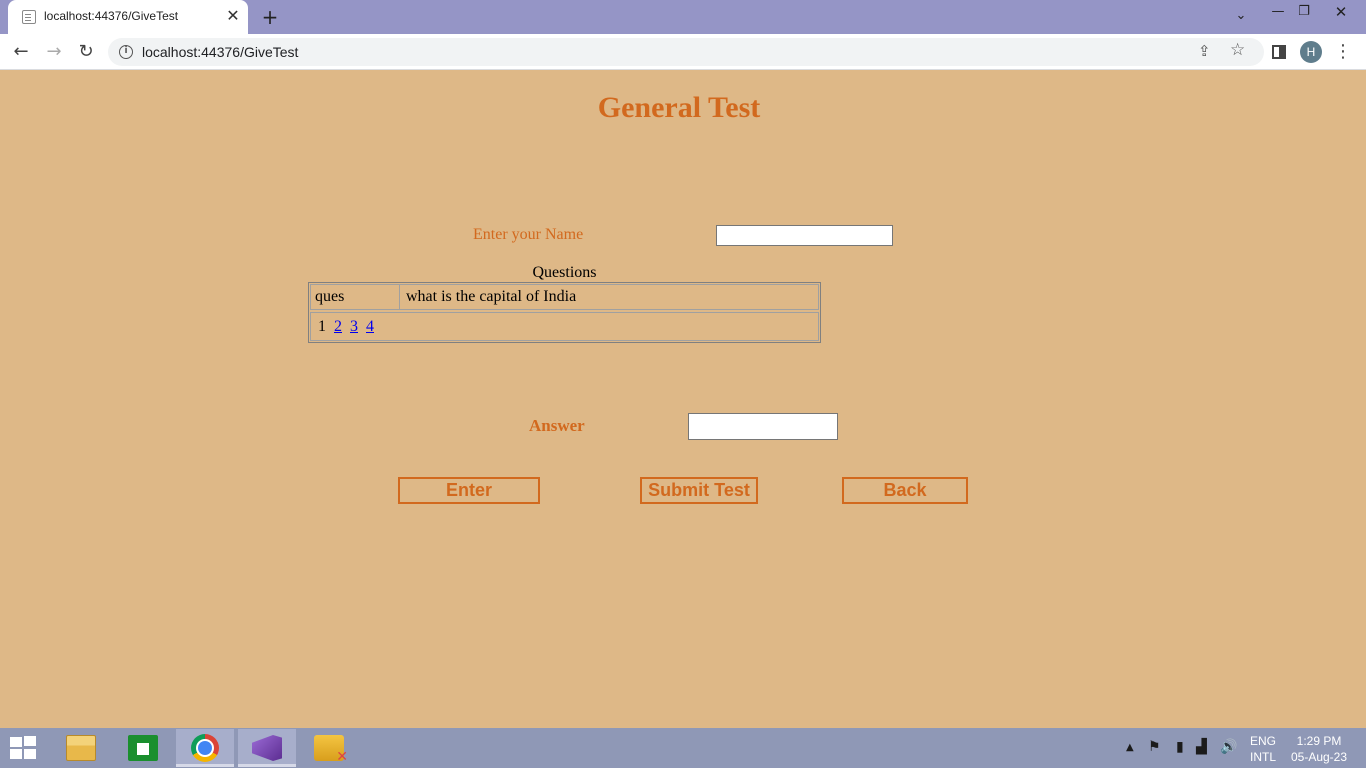 The width and height of the screenshot is (1366, 768). What do you see at coordinates (355, 297) in the screenshot?
I see `question-key-cell: ques` at bounding box center [355, 297].